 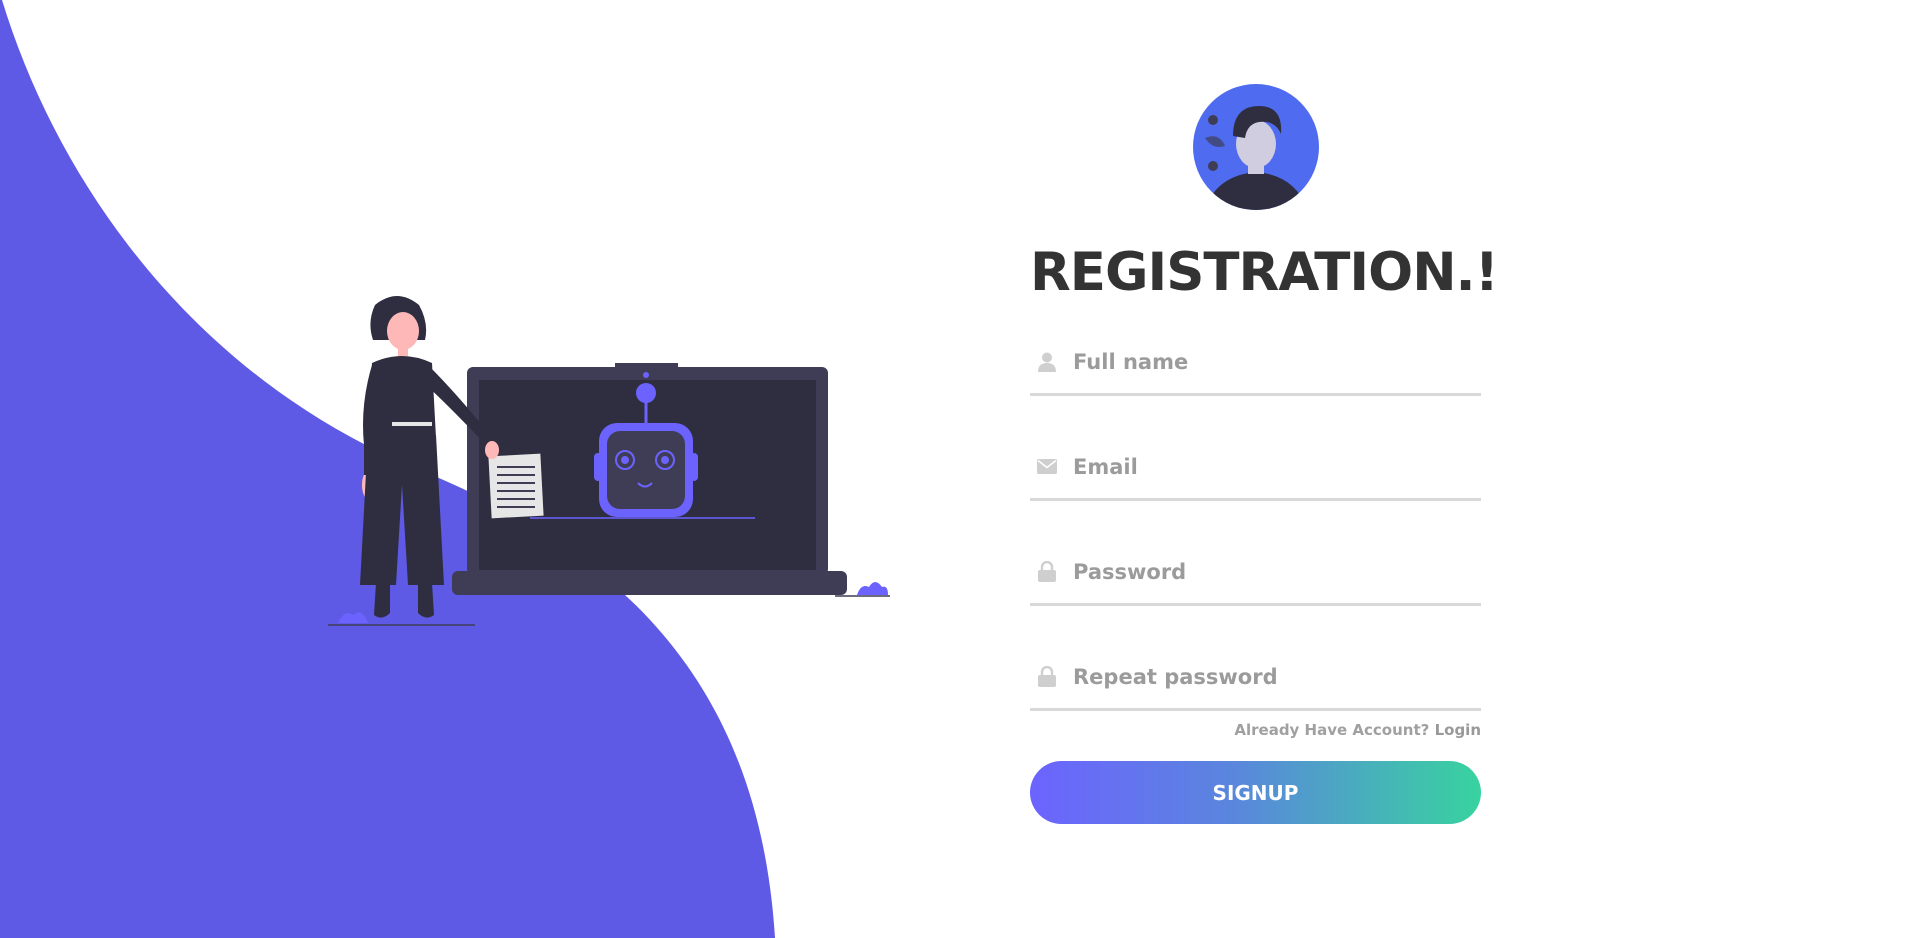 I want to click on robot-laptop-illustration, so click(x=609, y=461).